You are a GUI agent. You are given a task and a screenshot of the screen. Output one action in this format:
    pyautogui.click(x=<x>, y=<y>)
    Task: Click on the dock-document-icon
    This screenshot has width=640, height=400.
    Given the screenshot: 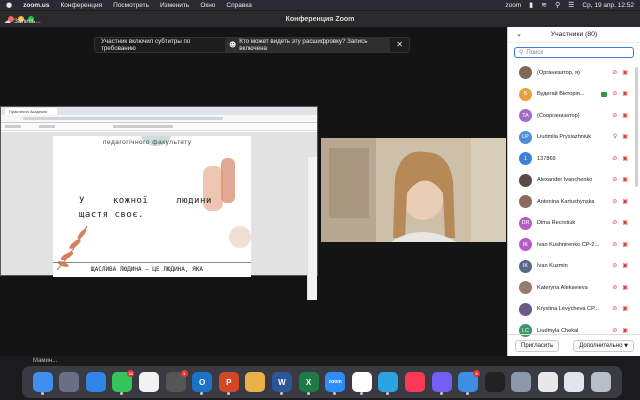 What is the action you would take?
    pyautogui.click(x=547, y=382)
    